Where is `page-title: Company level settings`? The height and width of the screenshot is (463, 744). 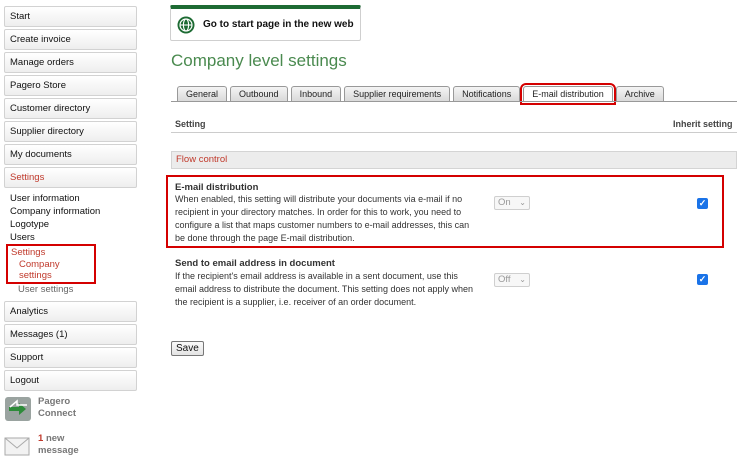
page-title: Company level settings is located at coordinates (259, 60).